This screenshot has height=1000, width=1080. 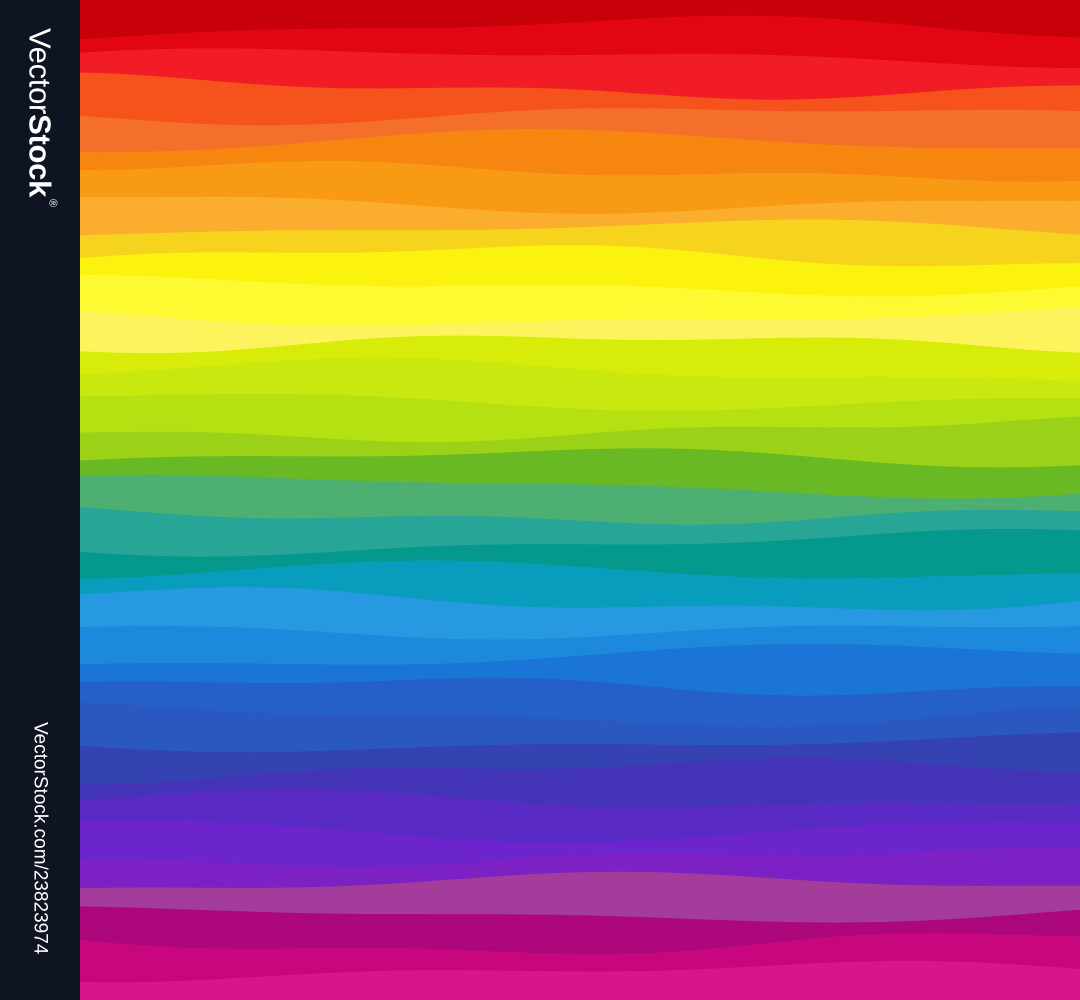 I want to click on image-url: VectorStock.com/23823974, so click(x=40, y=838).